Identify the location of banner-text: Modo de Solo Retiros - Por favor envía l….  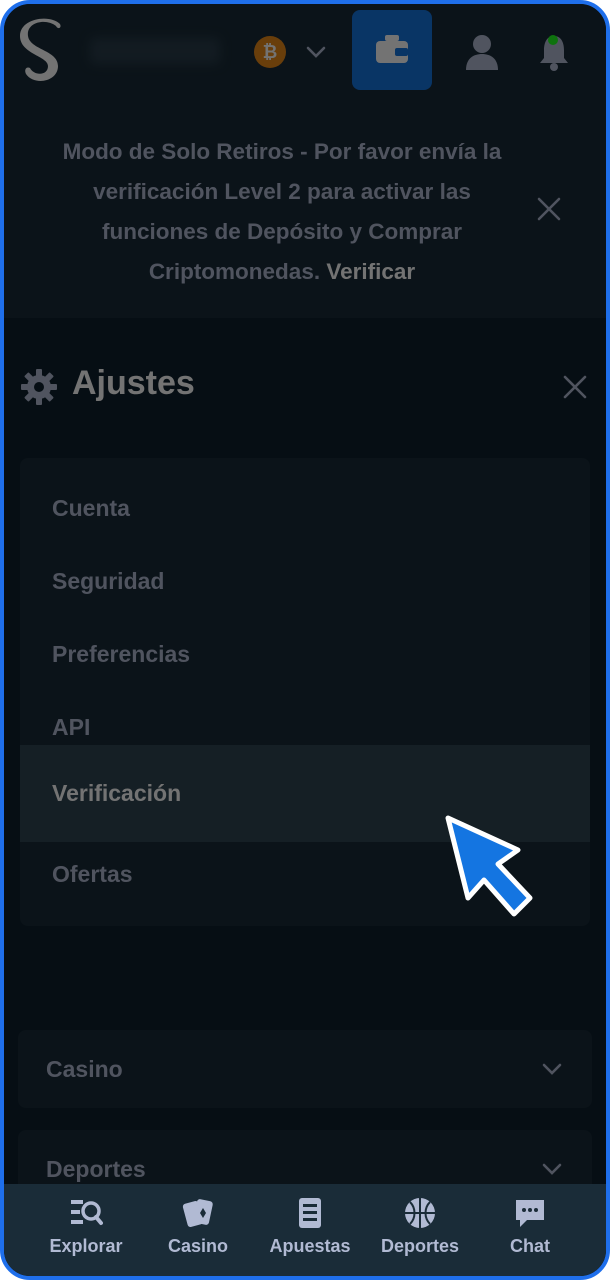
(282, 211).